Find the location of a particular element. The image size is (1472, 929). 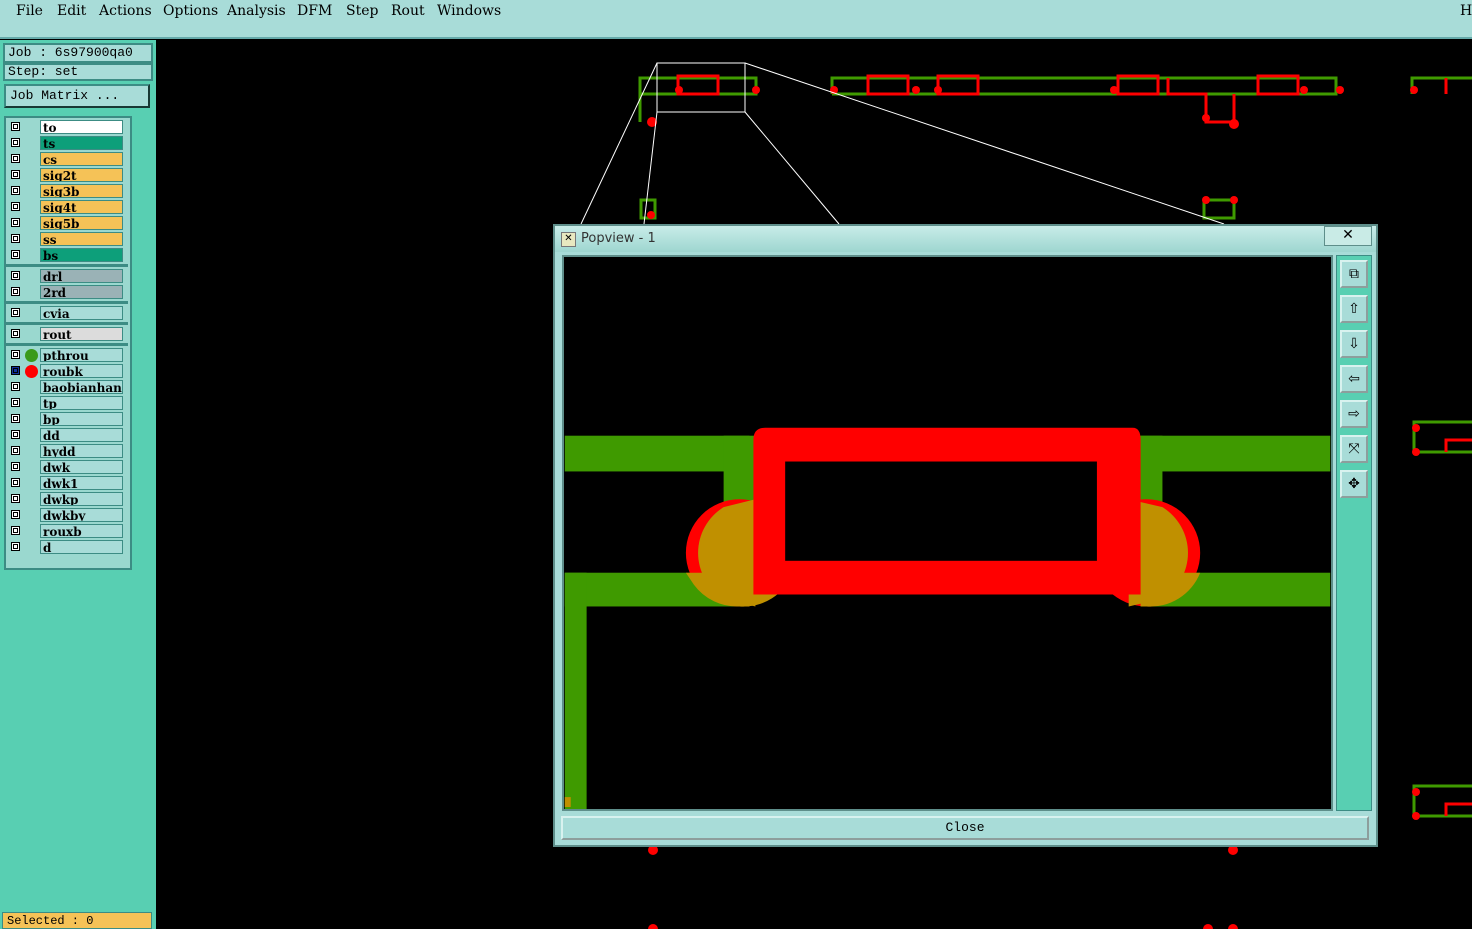

layer-row-ss: ss is located at coordinates (67, 239).